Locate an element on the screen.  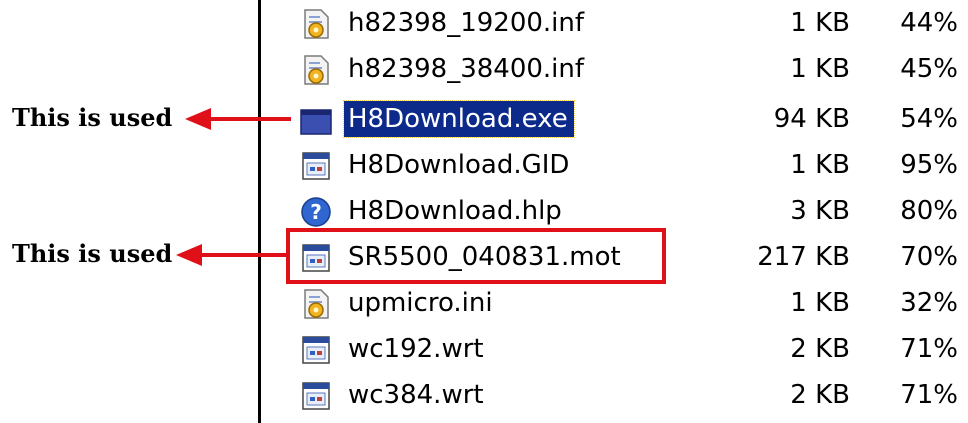
file-name: upmicro.ini is located at coordinates (420, 303).